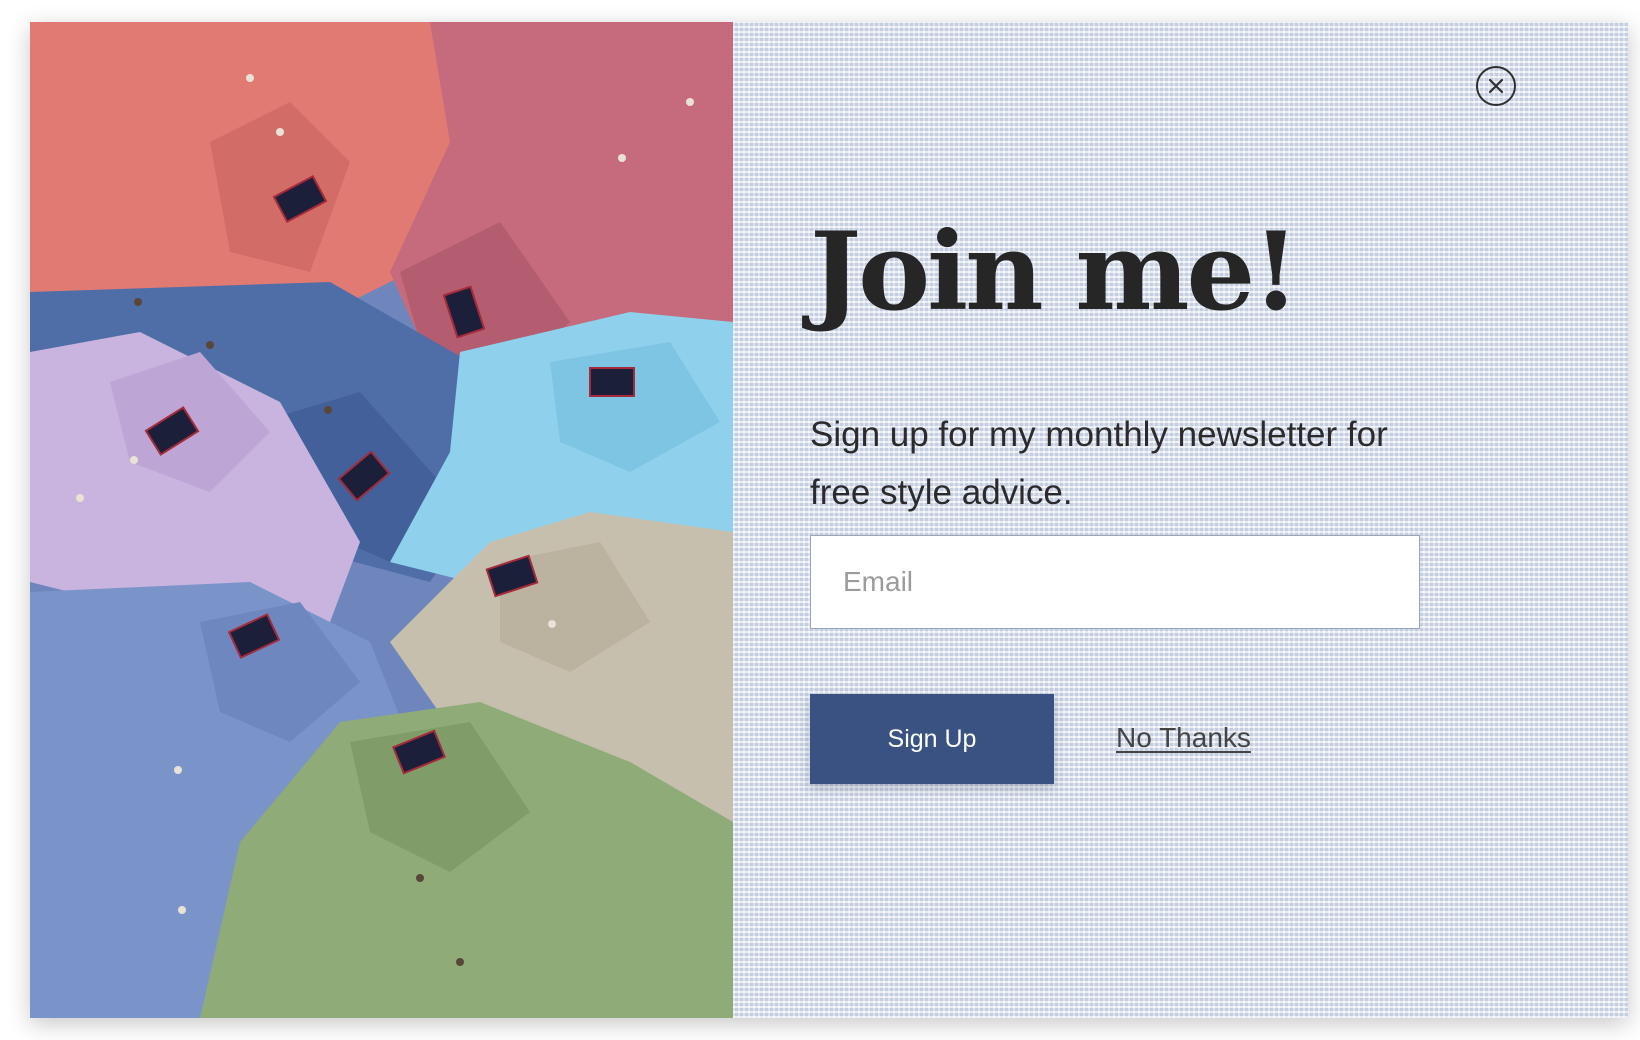 This screenshot has height=1040, width=1640. I want to click on close-button, so click(1496, 86).